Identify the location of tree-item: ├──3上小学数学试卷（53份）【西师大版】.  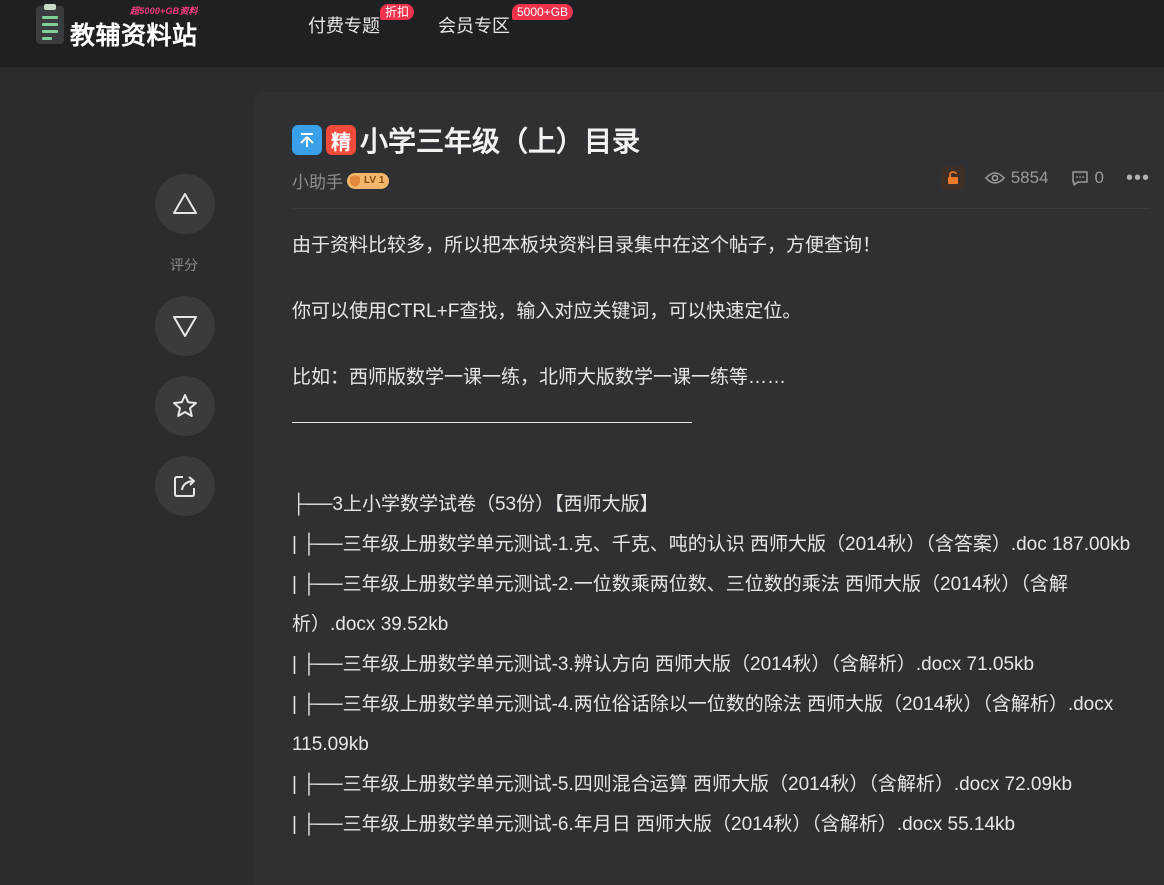
(475, 504).